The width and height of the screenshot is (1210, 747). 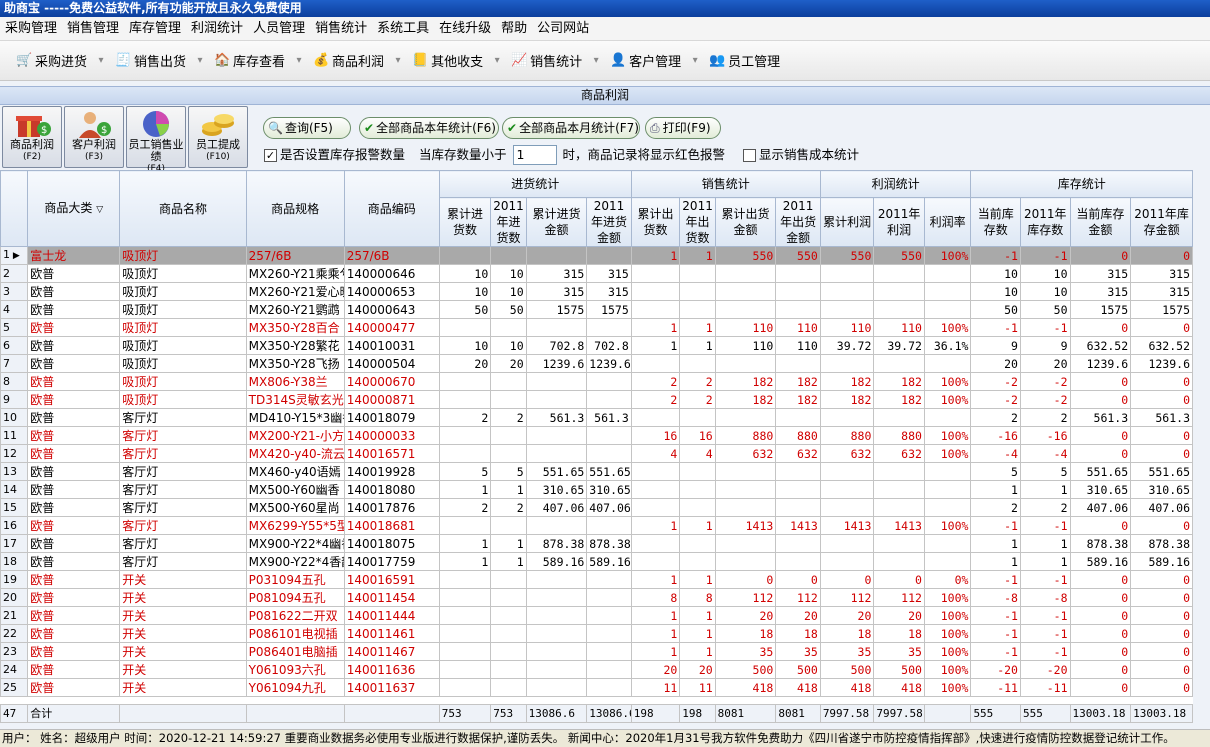 What do you see at coordinates (1100, 222) in the screenshot?
I see `stock-amount-header: 当前库存金额` at bounding box center [1100, 222].